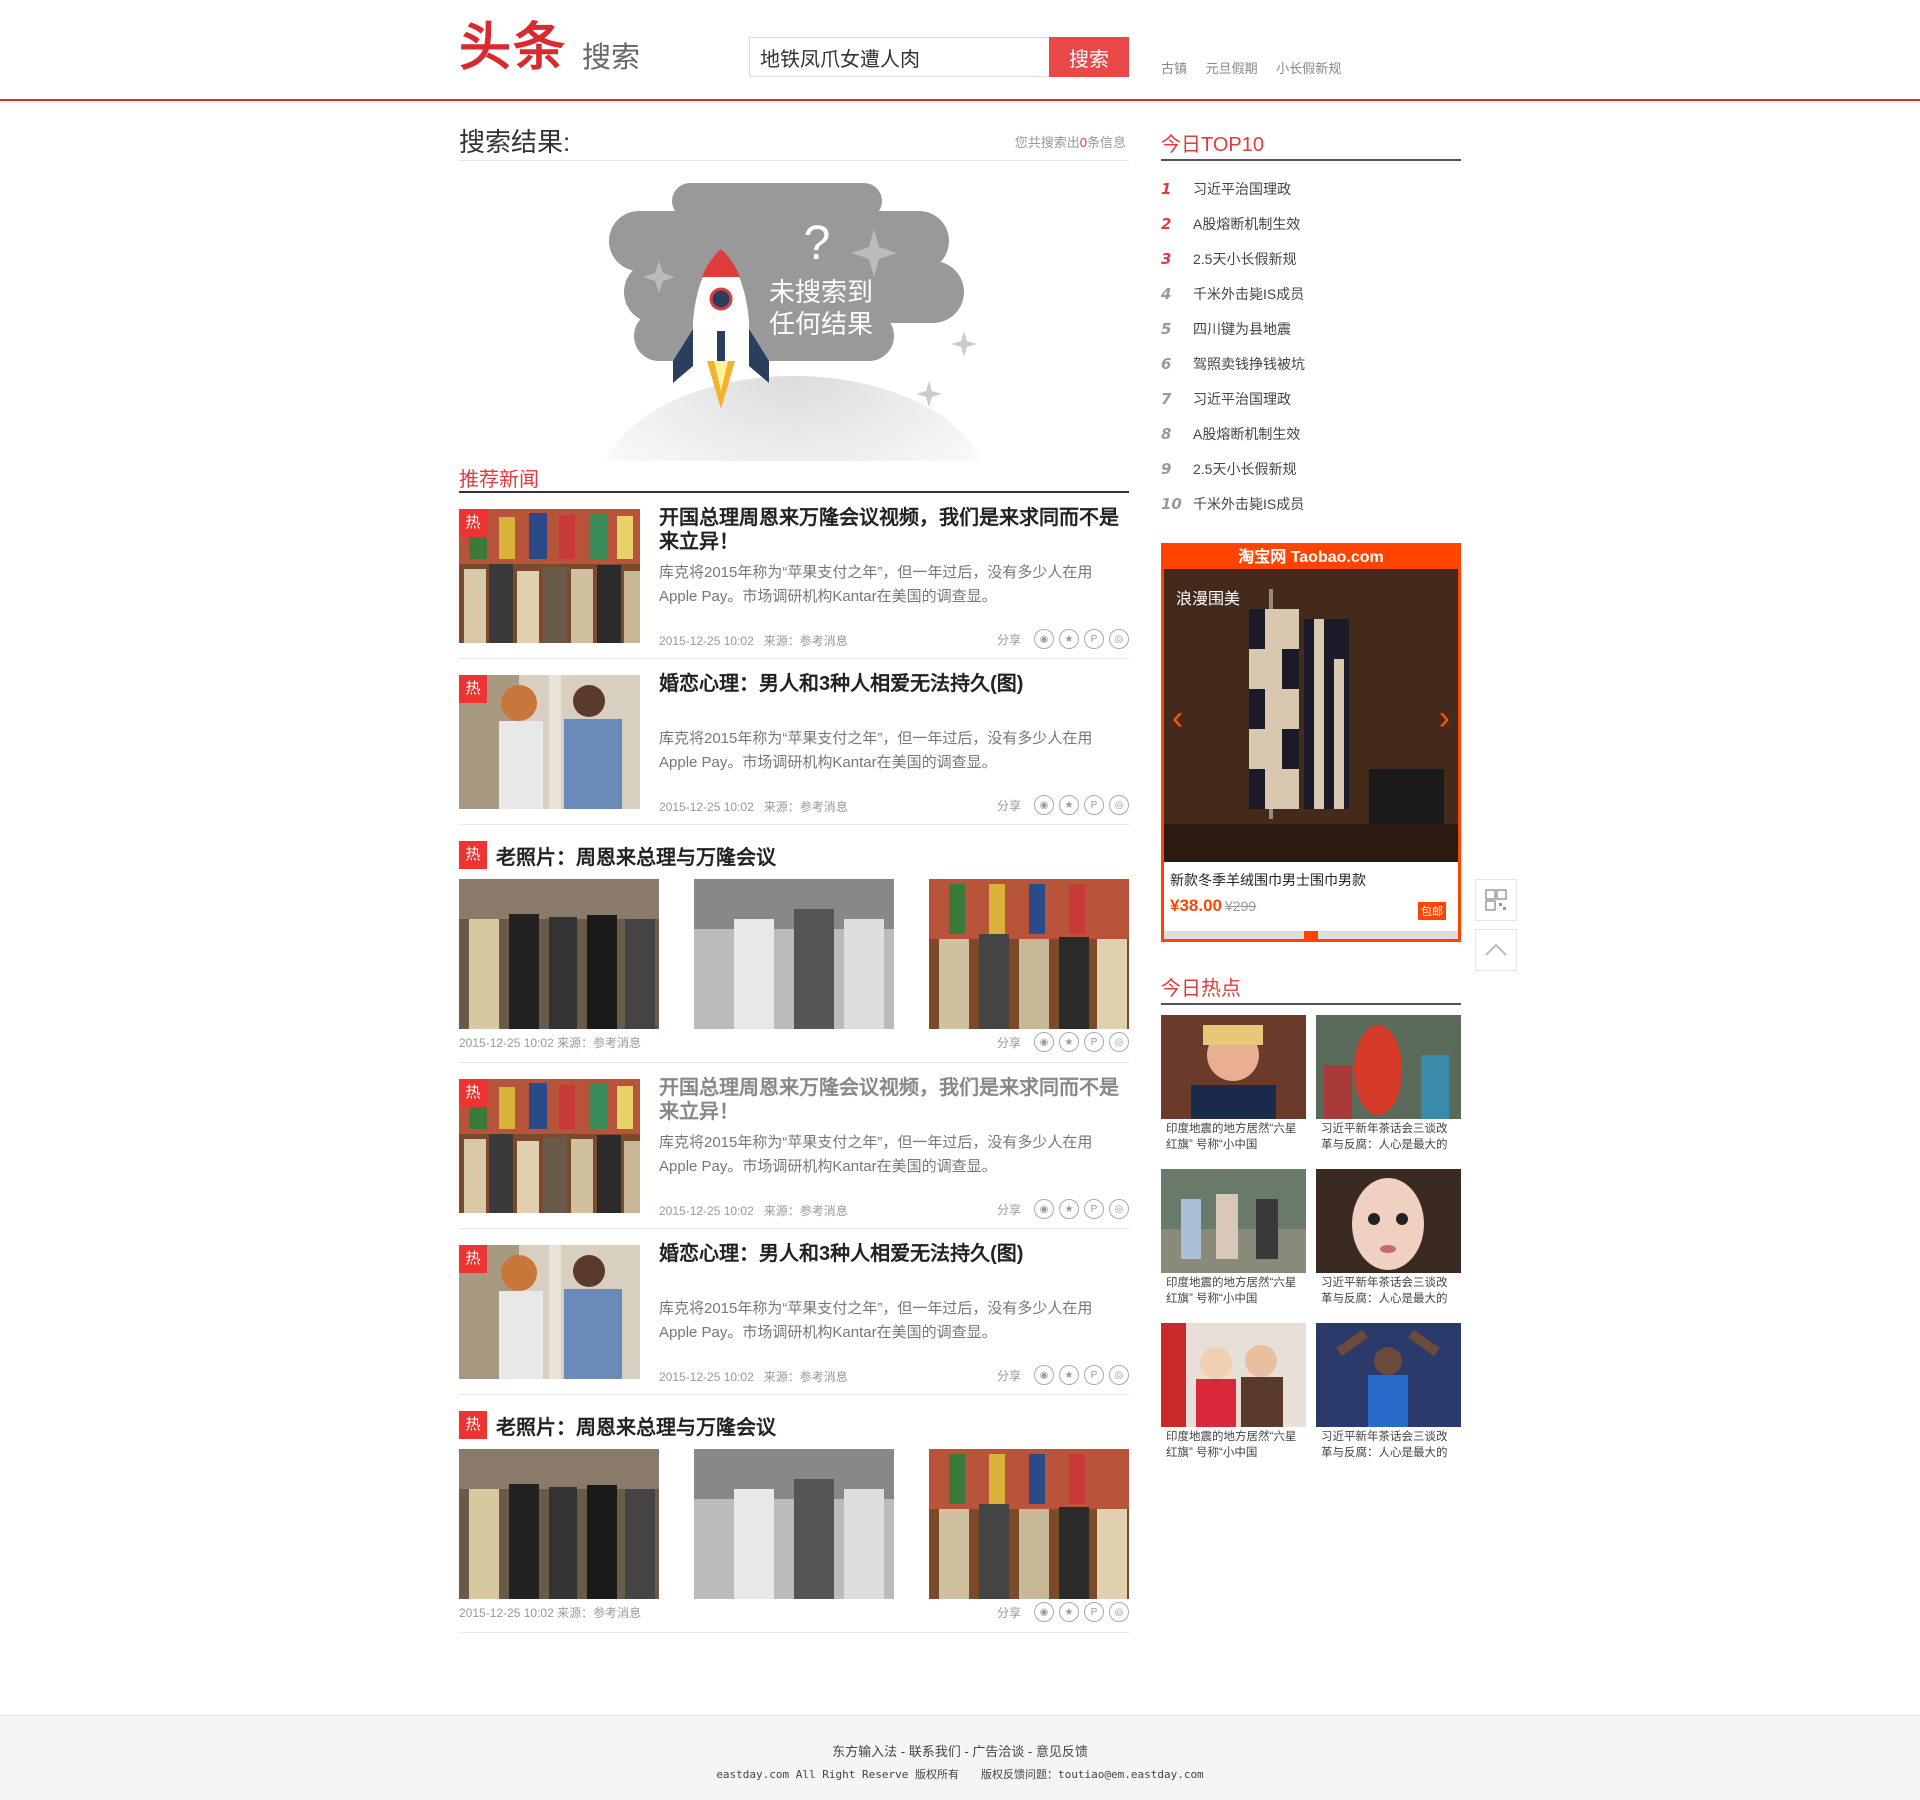 Image resolution: width=1920 pixels, height=1800 pixels. I want to click on top10-item: 10 千米外击毙IS成员, so click(1311, 503).